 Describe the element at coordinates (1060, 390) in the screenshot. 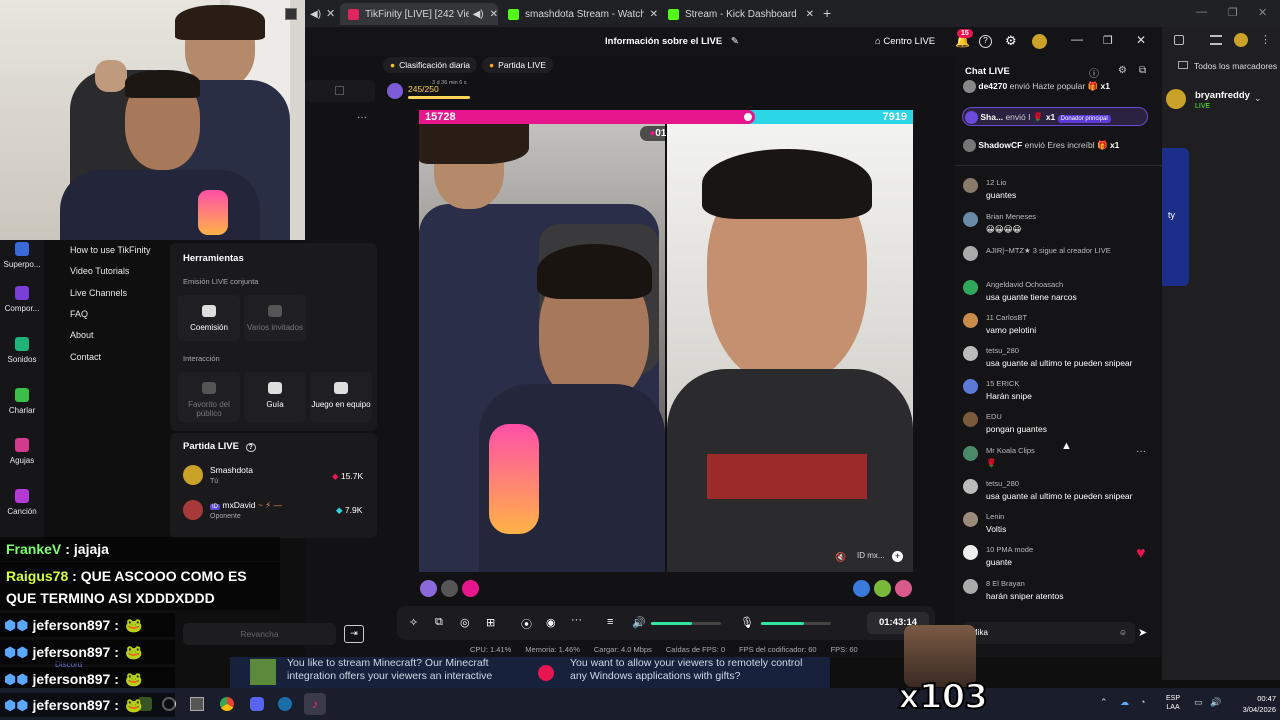

I see `chat-message: 15 ERICK Harán snipe` at that location.